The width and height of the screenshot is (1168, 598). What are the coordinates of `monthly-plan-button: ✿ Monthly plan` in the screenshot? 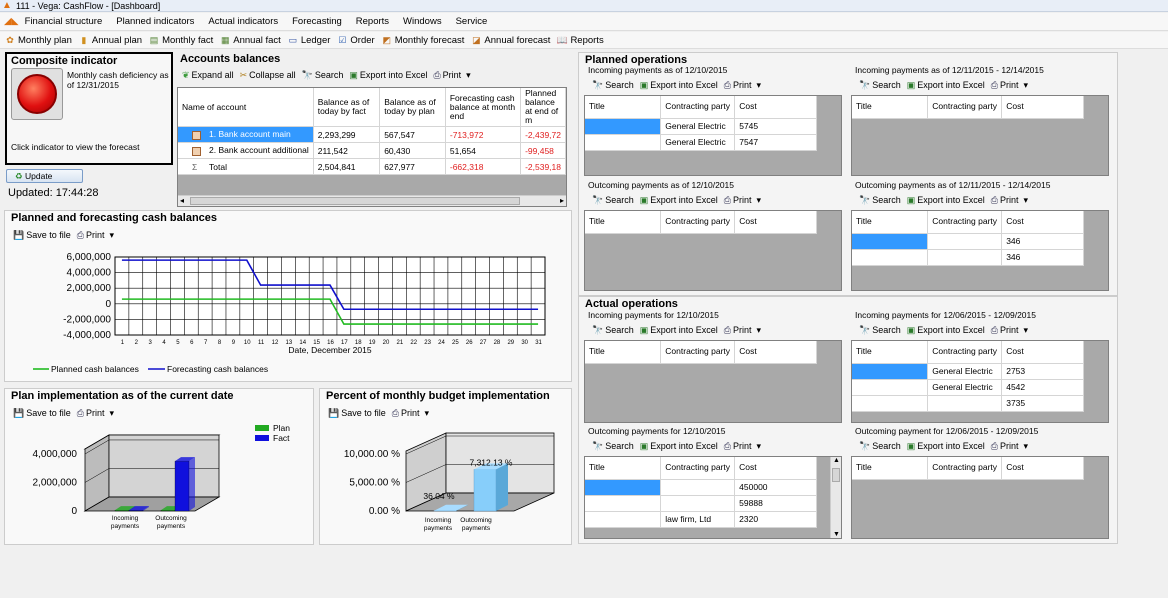 It's located at (38, 40).